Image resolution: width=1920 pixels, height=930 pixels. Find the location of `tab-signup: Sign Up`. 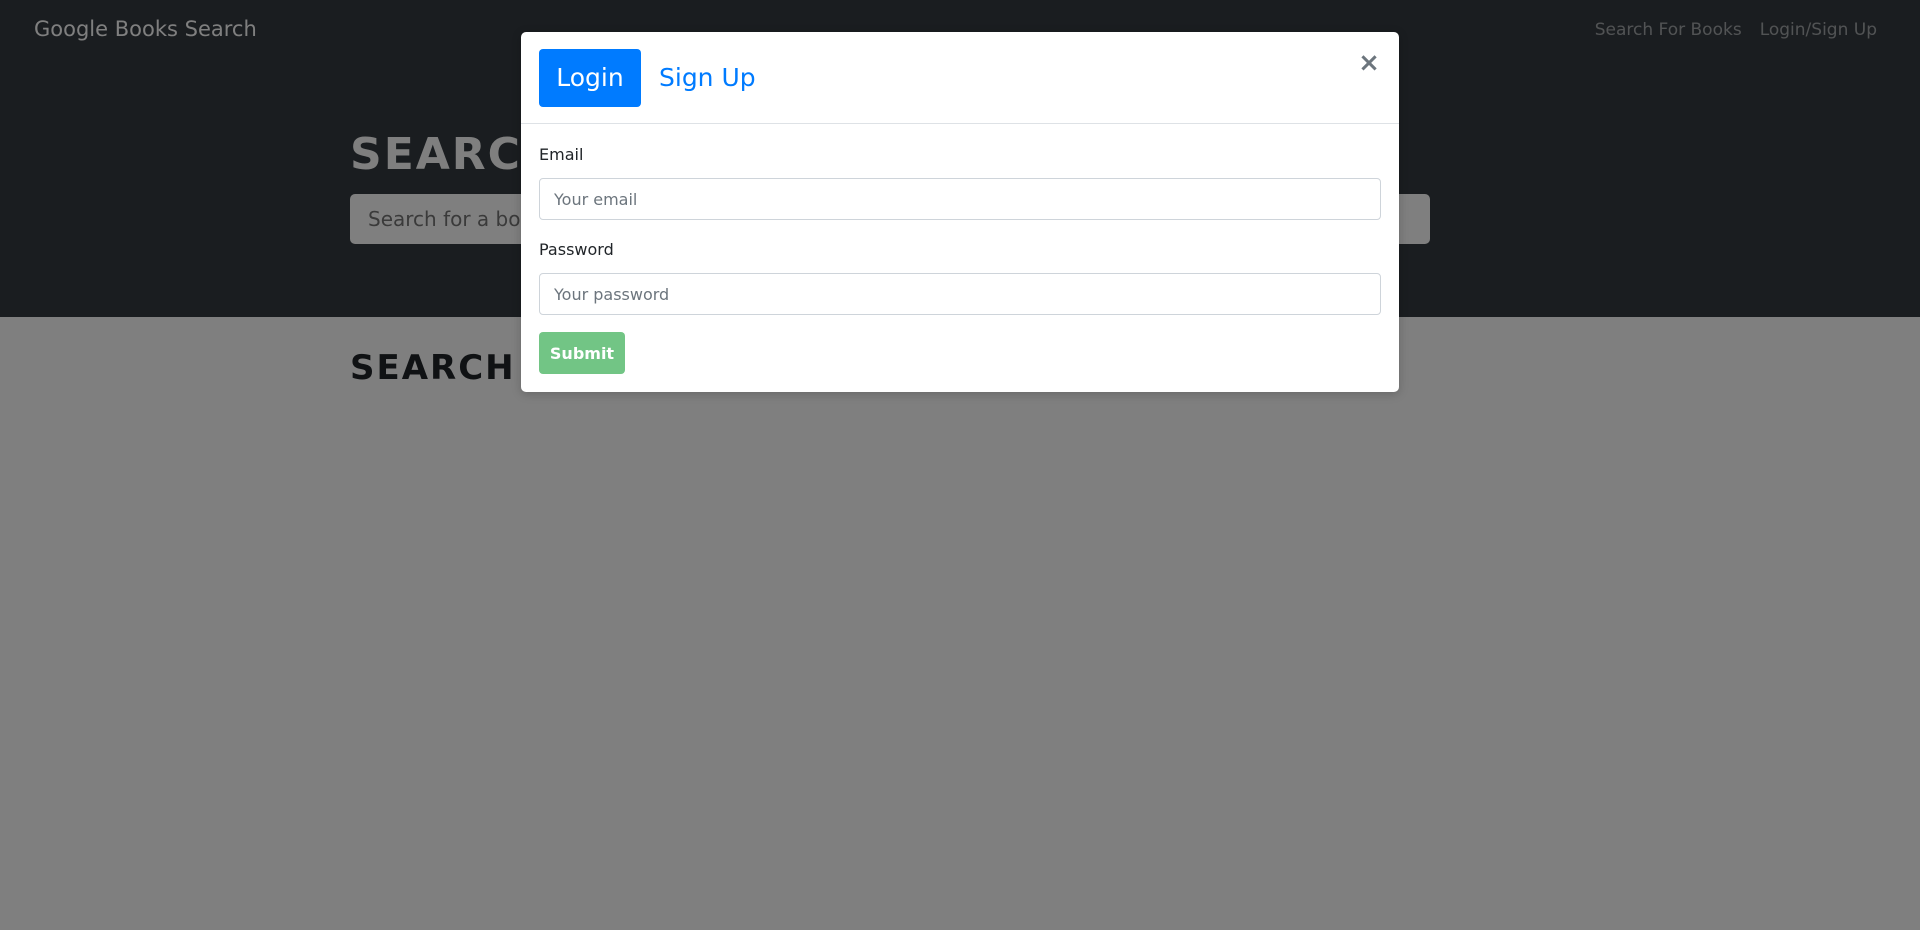

tab-signup: Sign Up is located at coordinates (707, 78).